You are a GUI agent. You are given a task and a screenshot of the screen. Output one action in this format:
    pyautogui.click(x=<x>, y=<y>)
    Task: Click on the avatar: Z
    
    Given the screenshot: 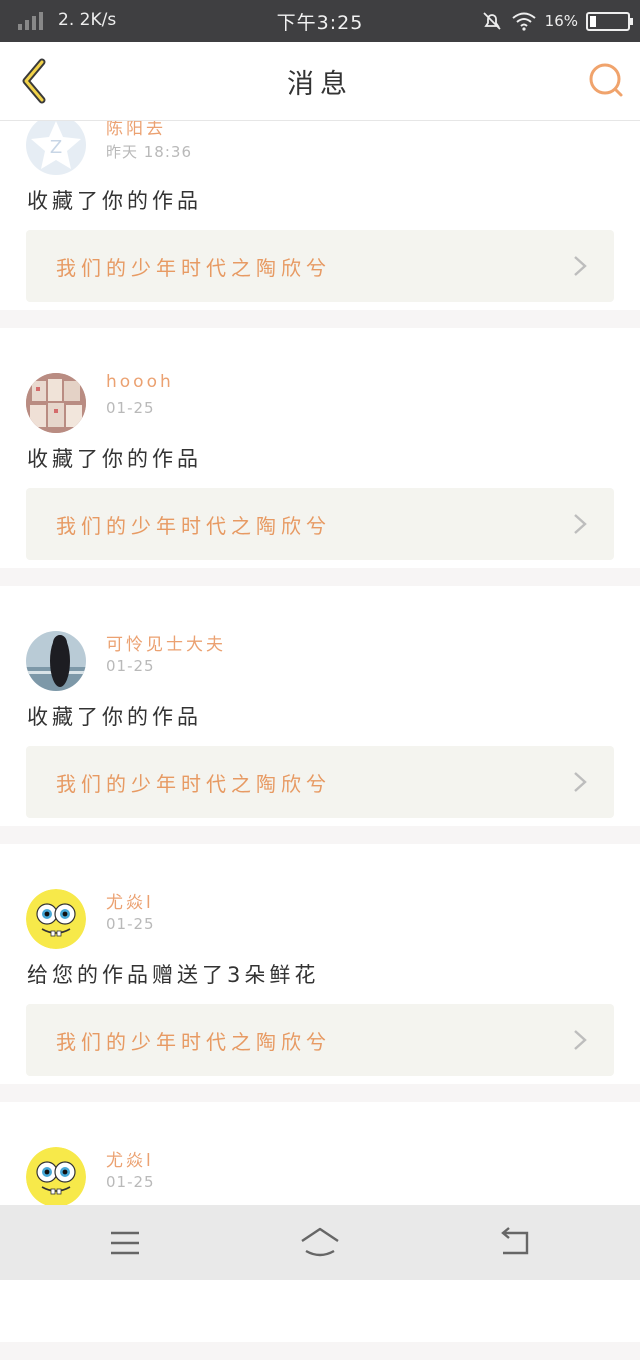 What is the action you would take?
    pyautogui.click(x=56, y=145)
    